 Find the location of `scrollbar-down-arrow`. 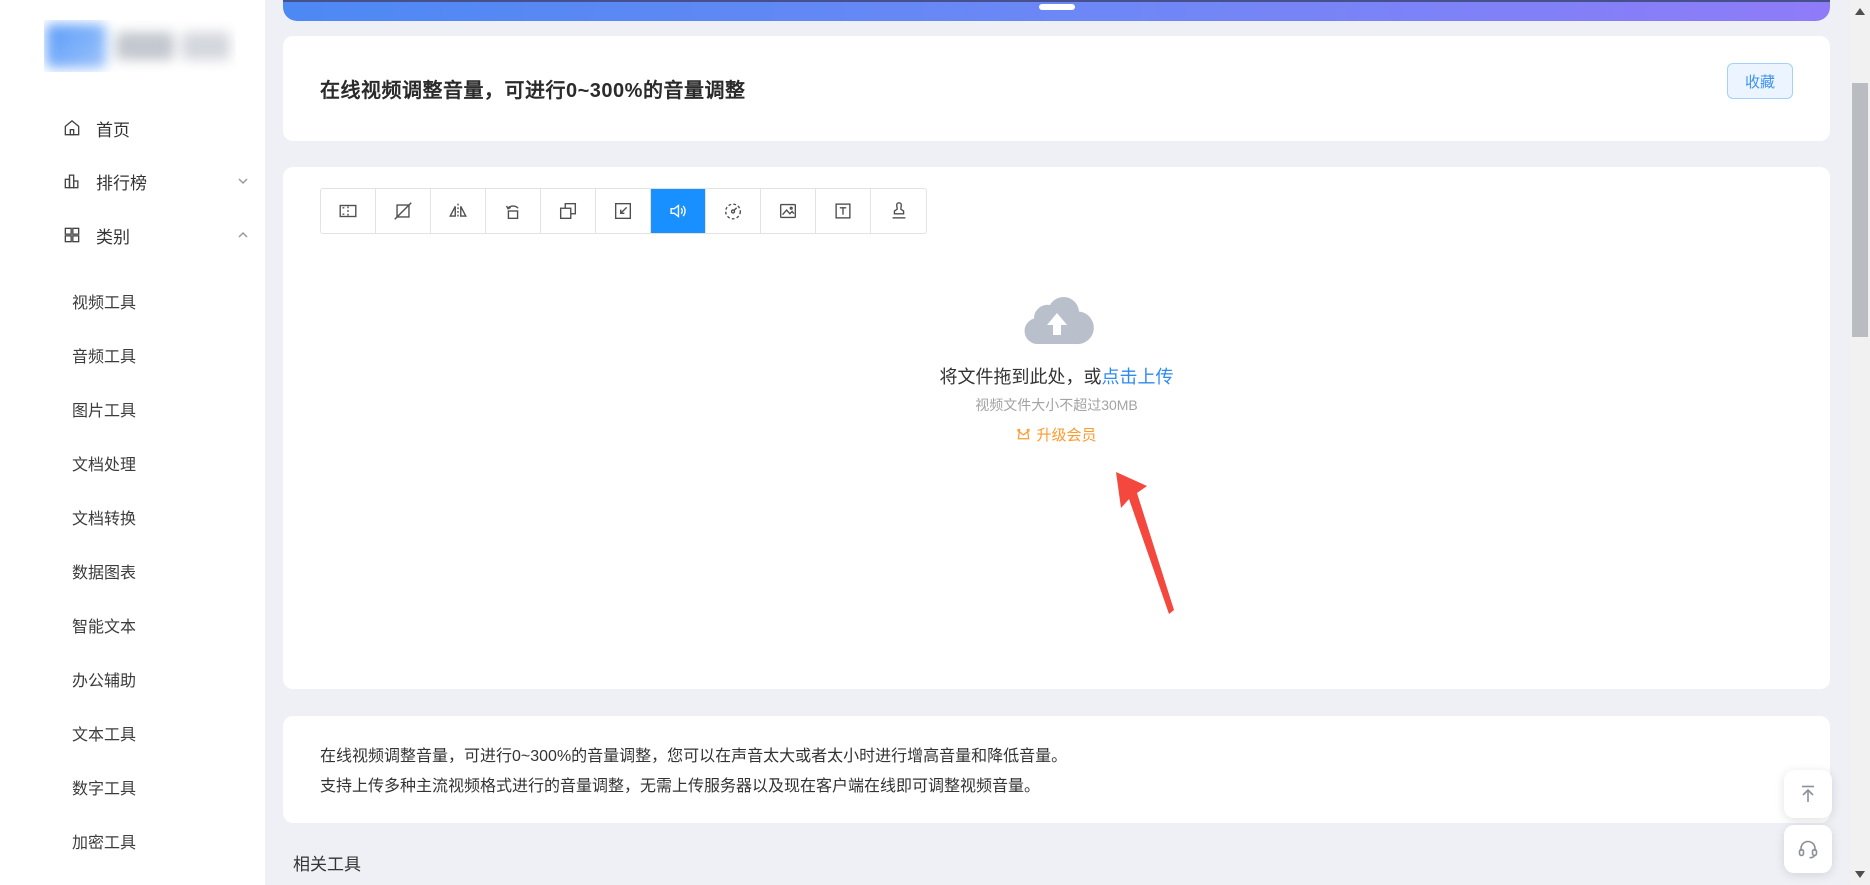

scrollbar-down-arrow is located at coordinates (1860, 874).